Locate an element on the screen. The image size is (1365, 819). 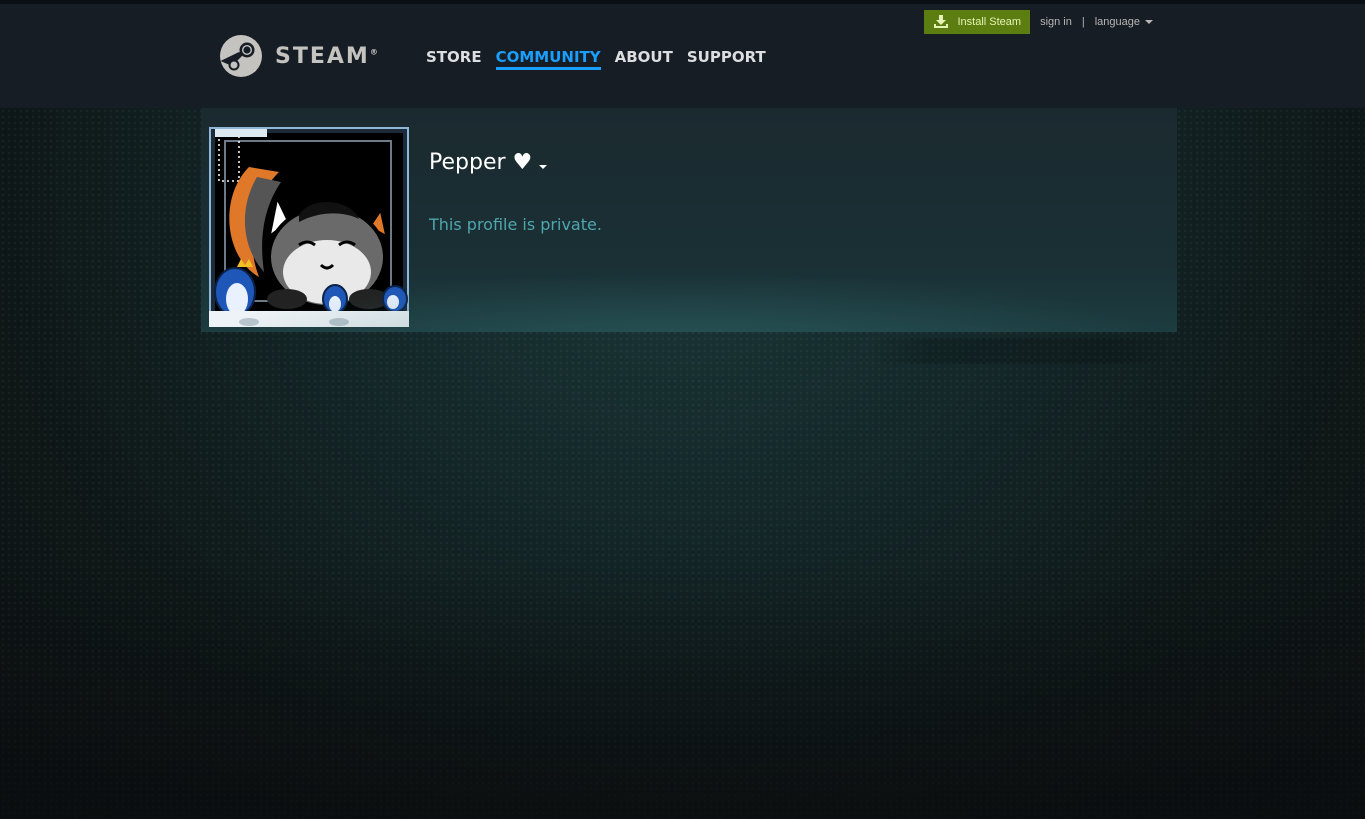
nav-community: COMMUNITY is located at coordinates (548, 59).